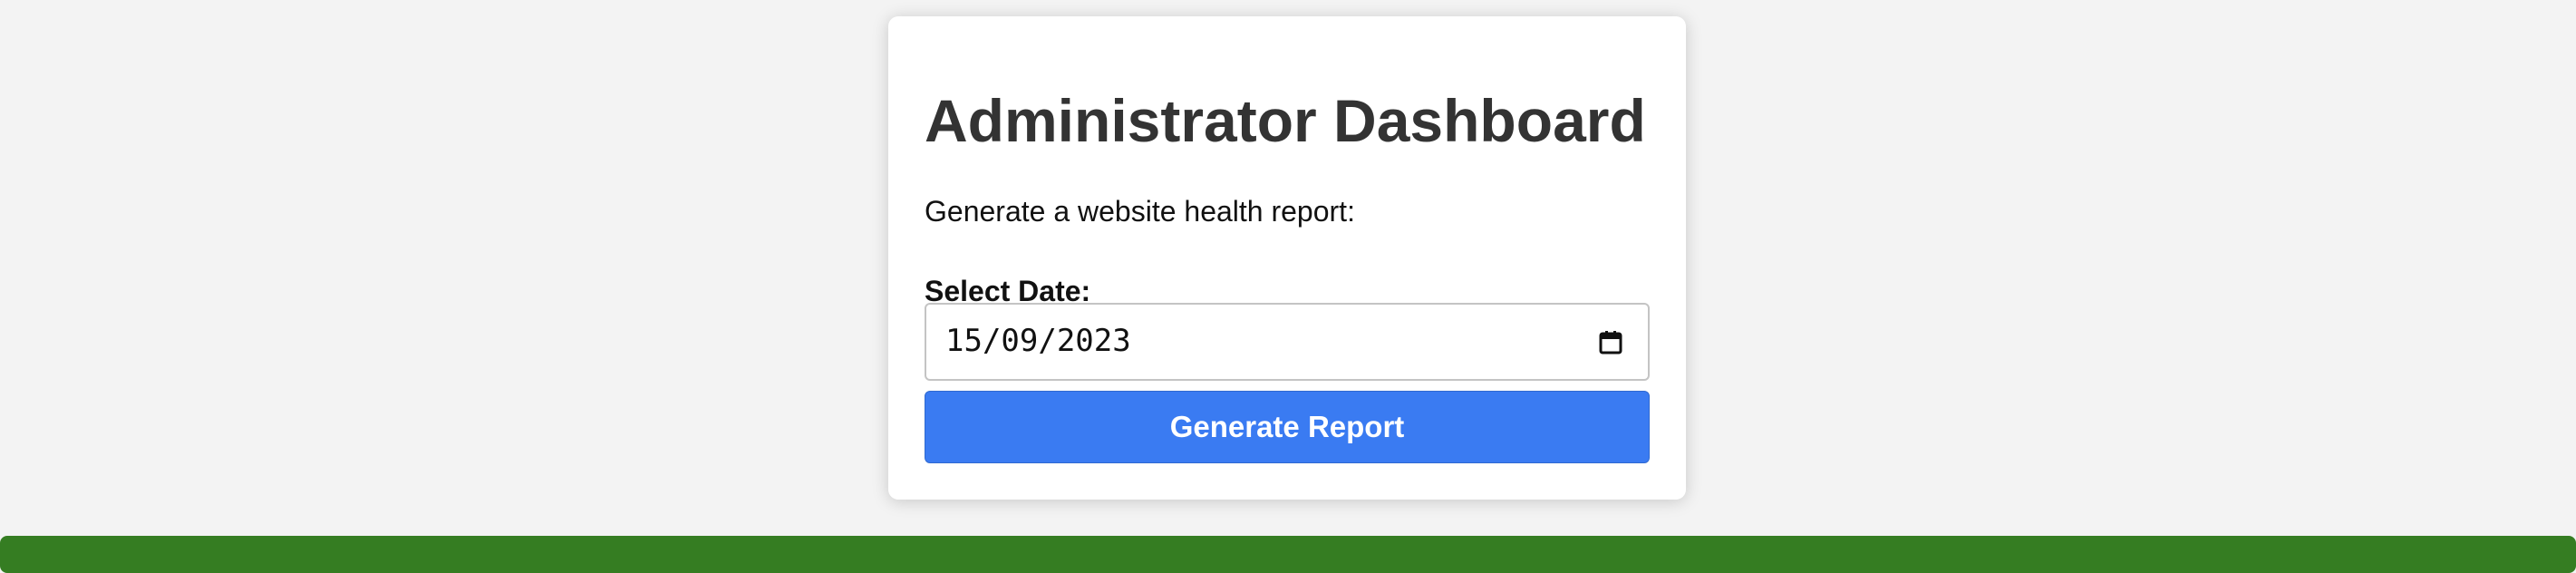 The width and height of the screenshot is (2576, 573). I want to click on calendar-icon, so click(1610, 342).